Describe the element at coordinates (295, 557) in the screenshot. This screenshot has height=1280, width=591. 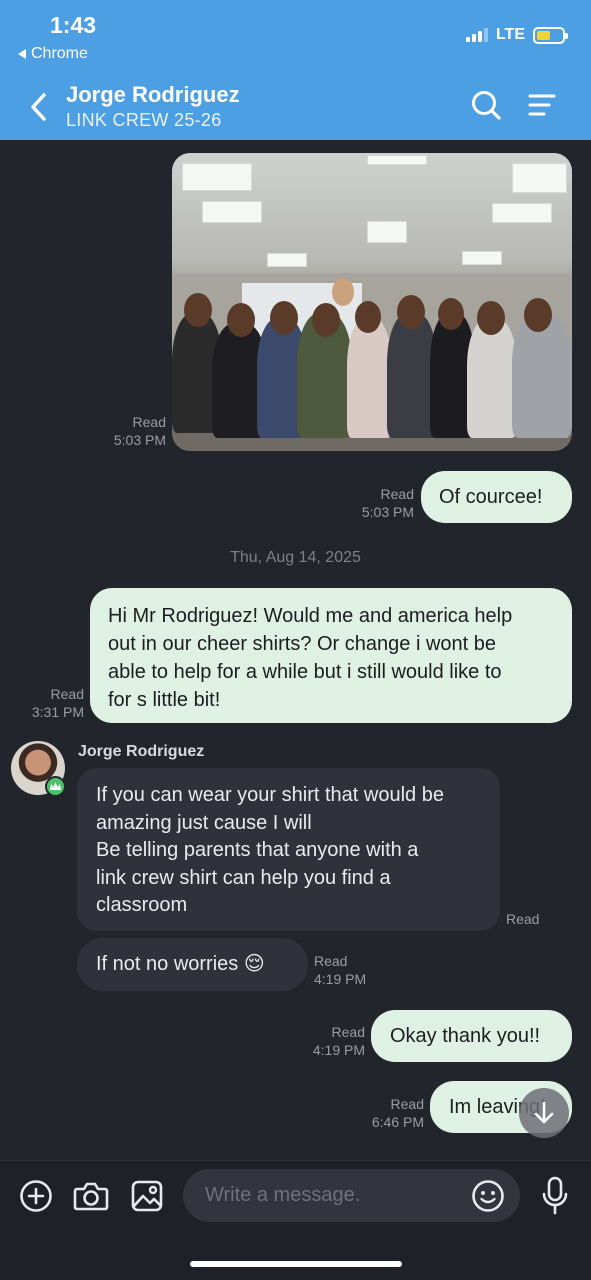
I see `date-separator: Thu, Aug 14, 2025` at that location.